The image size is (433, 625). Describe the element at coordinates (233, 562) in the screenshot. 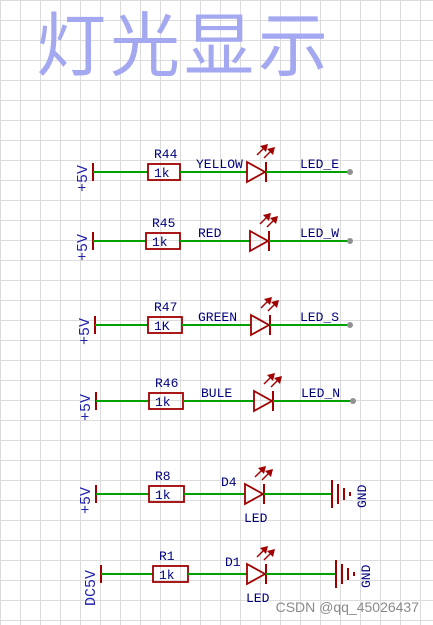

I see `diode-ref: D1` at that location.